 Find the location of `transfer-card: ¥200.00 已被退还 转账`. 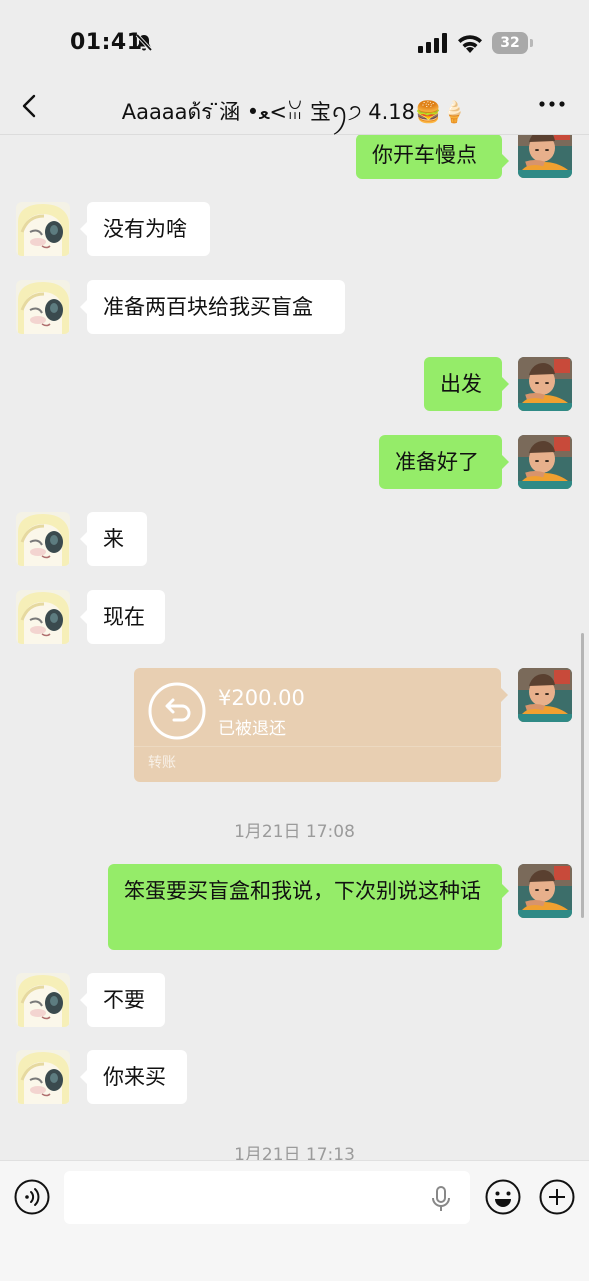

transfer-card: ¥200.00 已被退还 转账 is located at coordinates (321, 725).